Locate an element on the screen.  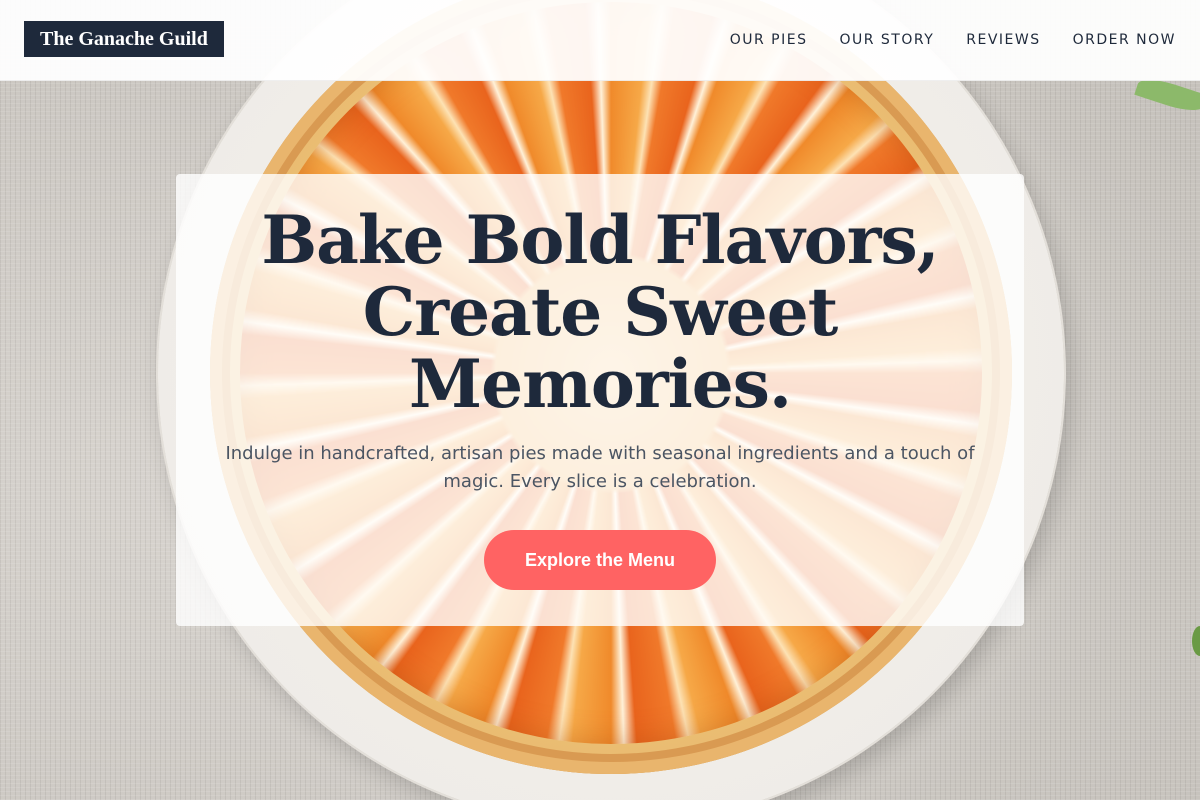
hero-headline-line: Create Sweet is located at coordinates (600, 312).